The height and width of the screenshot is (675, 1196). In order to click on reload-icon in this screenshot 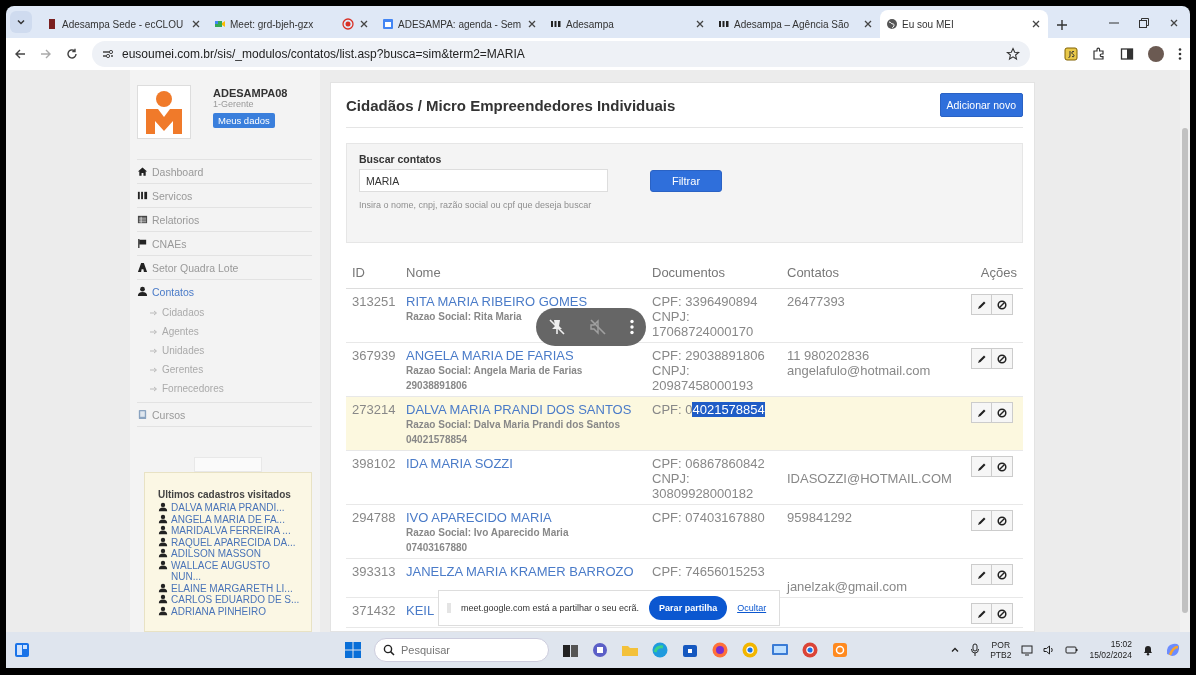, I will do `click(72, 54)`.